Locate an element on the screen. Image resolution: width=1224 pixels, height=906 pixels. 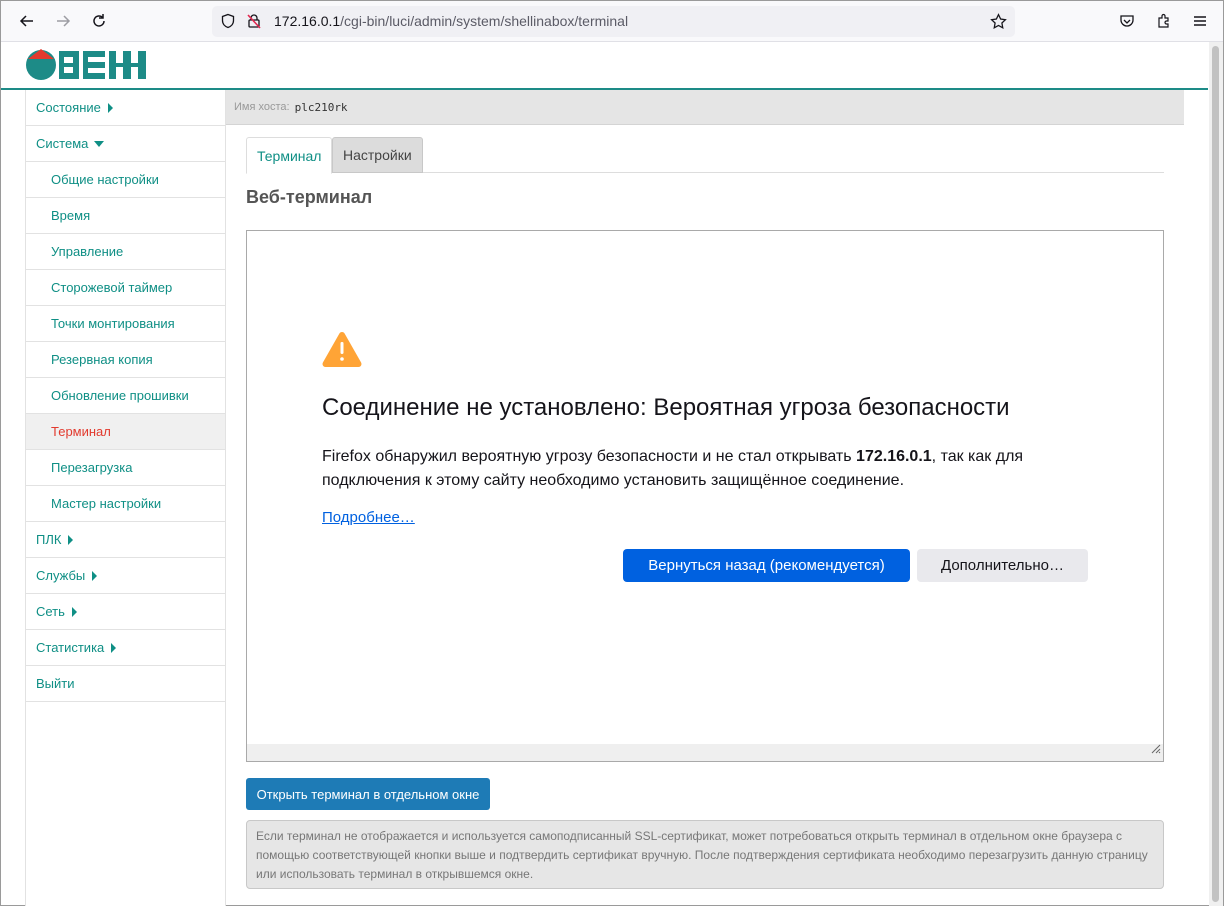
sidebar-item-label: Система is located at coordinates (62, 143).